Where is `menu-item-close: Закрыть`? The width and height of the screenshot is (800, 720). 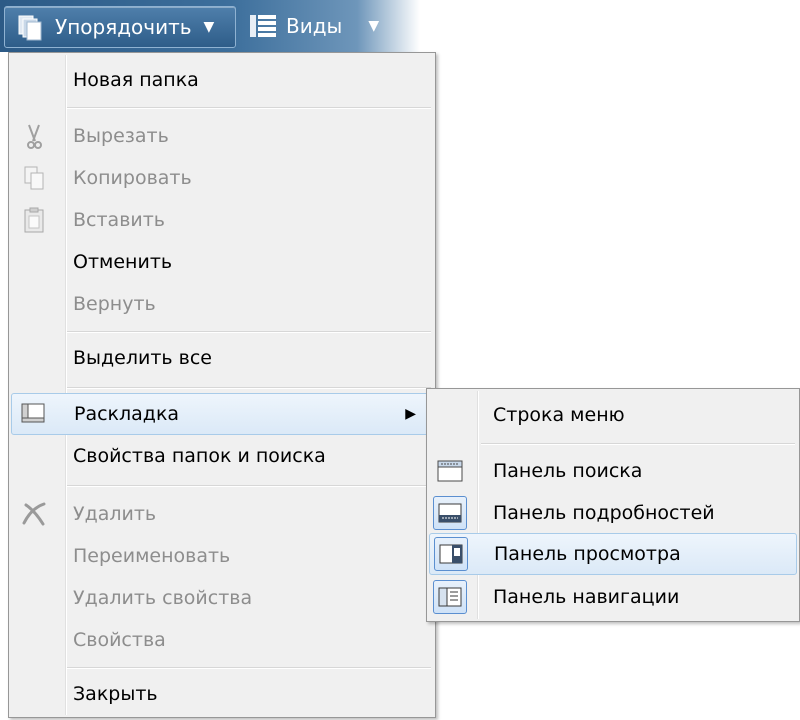
menu-item-close: Закрыть is located at coordinates (222, 694).